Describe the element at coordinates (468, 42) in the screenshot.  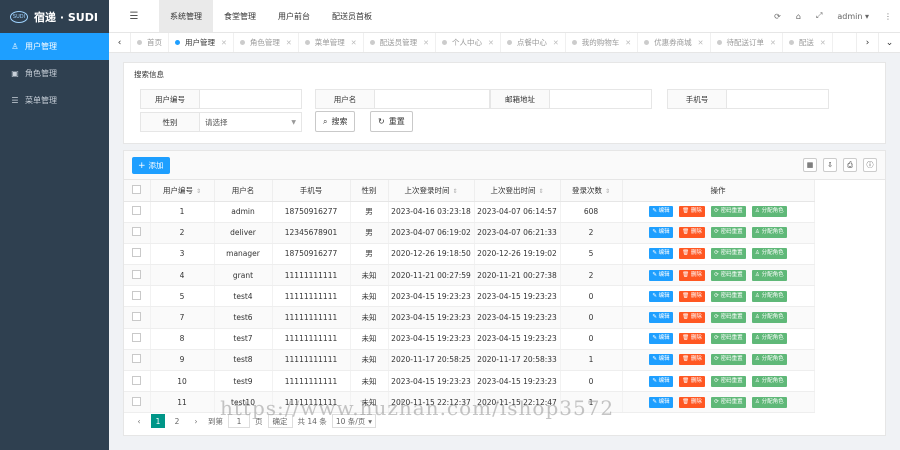
I see `tab-5: 个人中心 ✕` at that location.